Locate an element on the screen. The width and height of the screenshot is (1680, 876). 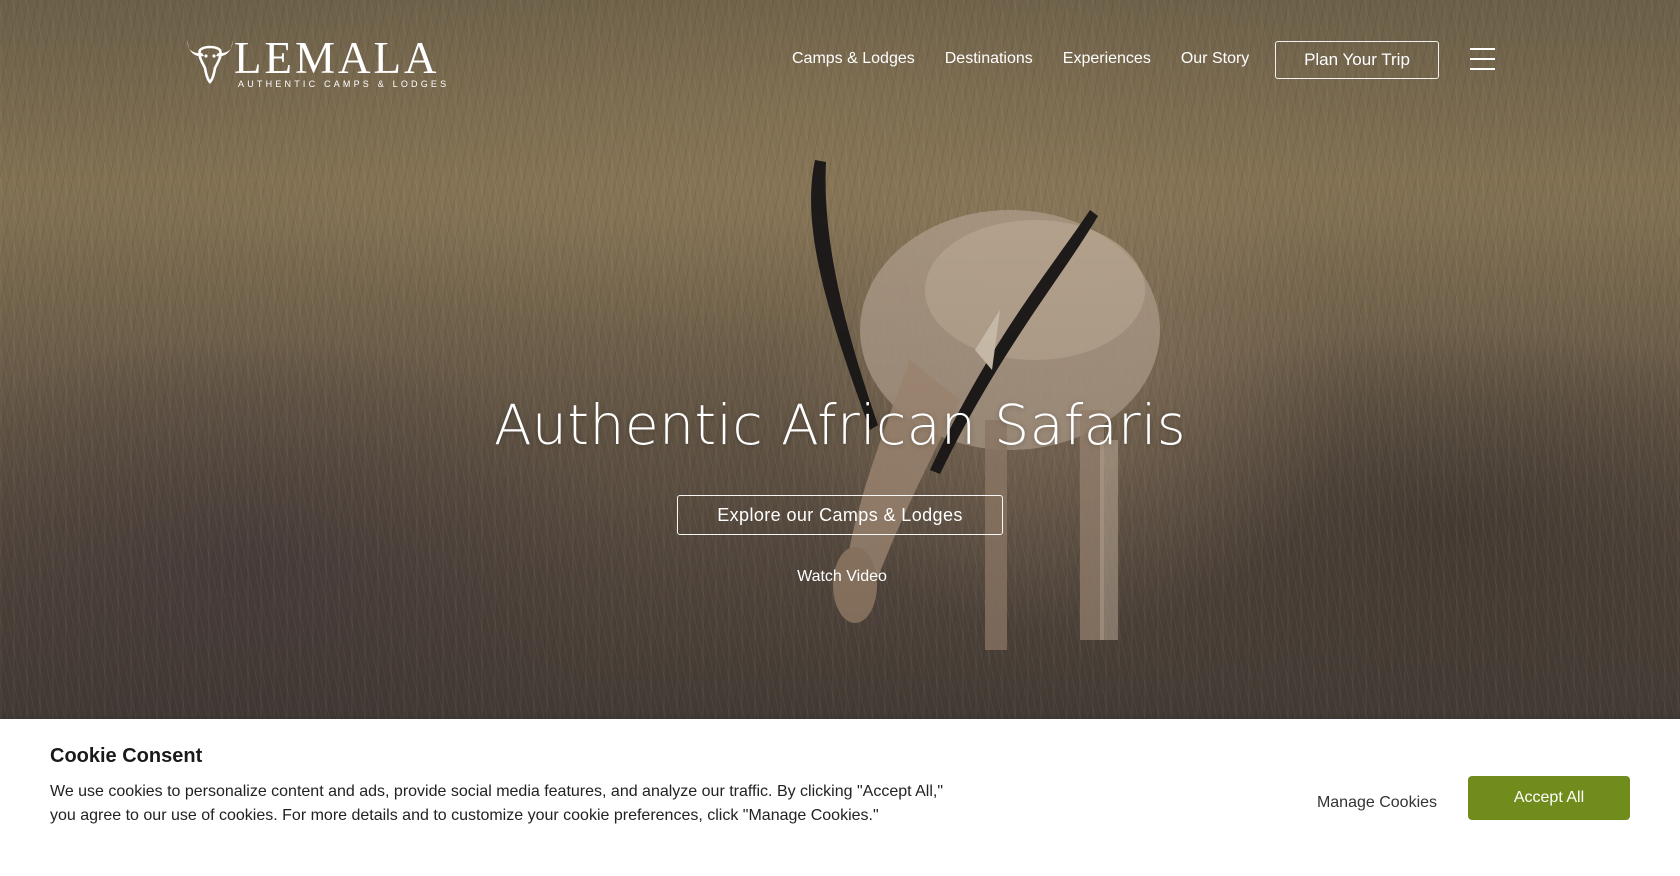
nav-link-destinations: Destinations is located at coordinates (989, 59).